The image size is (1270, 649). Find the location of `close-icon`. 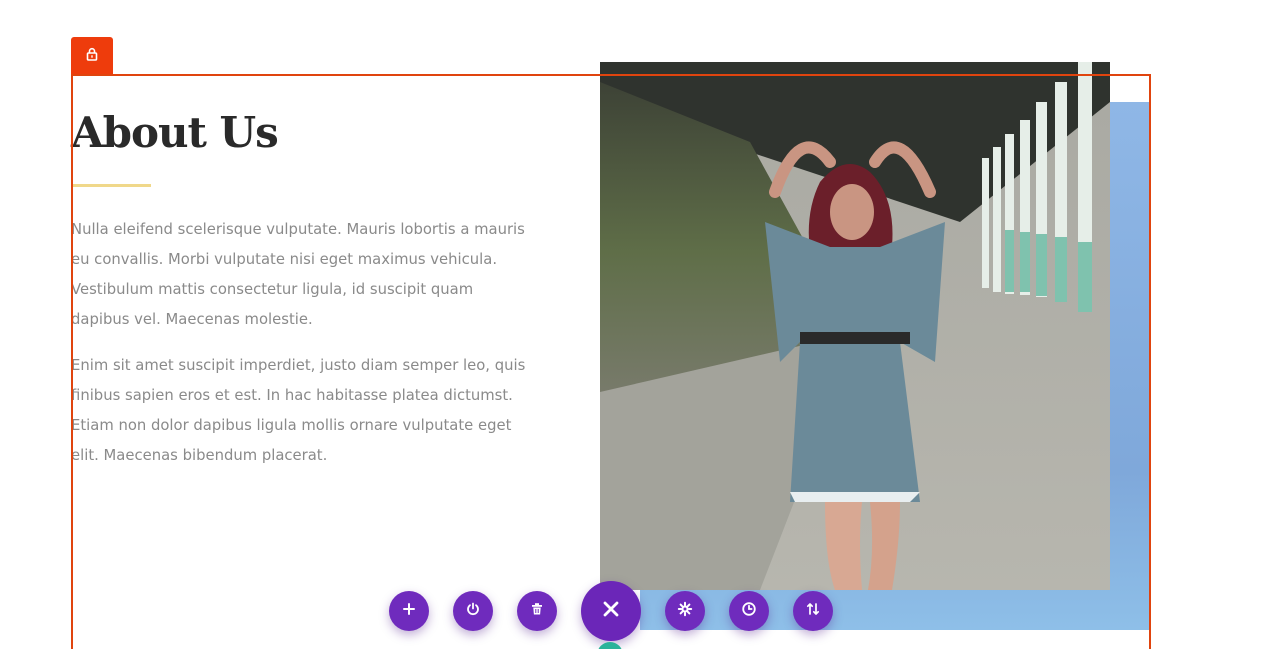

close-icon is located at coordinates (611, 611).